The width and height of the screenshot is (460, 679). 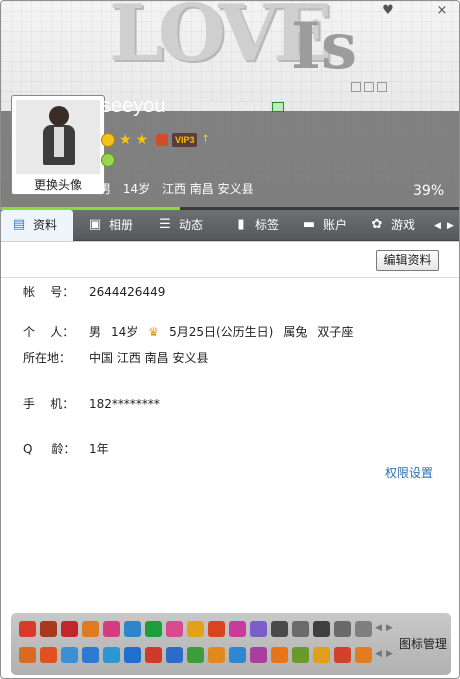 I want to click on star-sign: 双子座, so click(x=335, y=332).